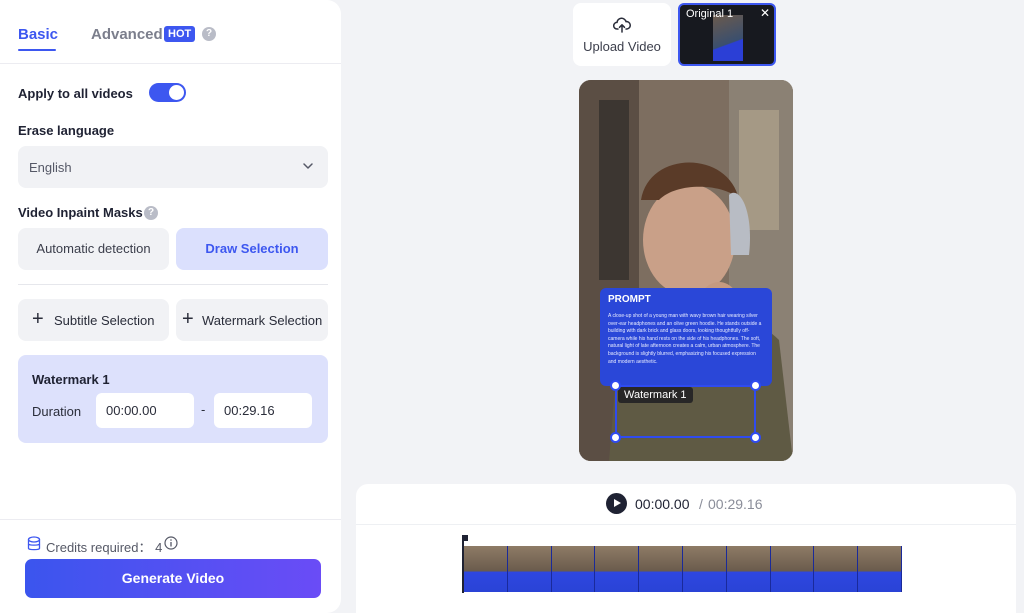 The width and height of the screenshot is (1024, 613). What do you see at coordinates (765, 13) in the screenshot?
I see `close-icon: ✕` at bounding box center [765, 13].